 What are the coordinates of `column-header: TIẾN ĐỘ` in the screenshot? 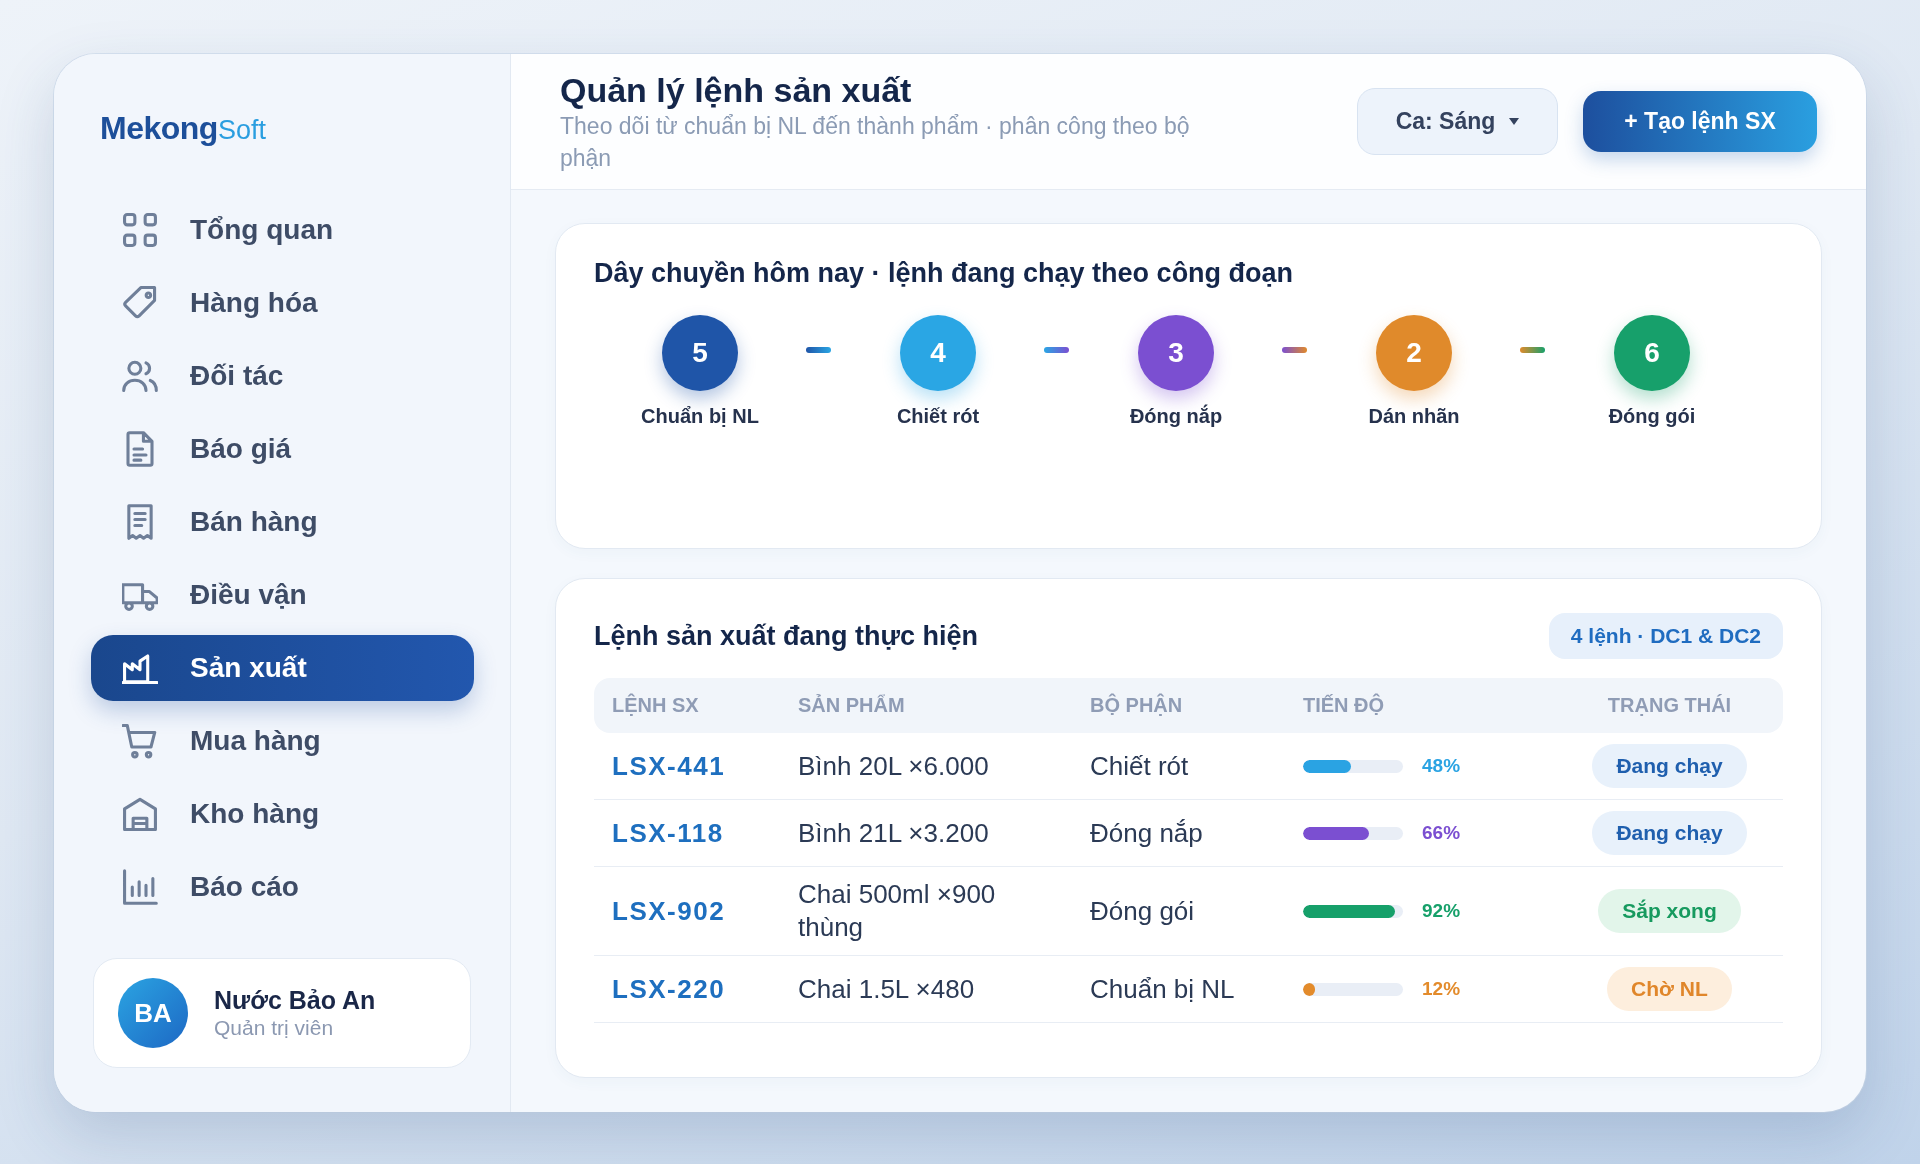 It's located at (1344, 705).